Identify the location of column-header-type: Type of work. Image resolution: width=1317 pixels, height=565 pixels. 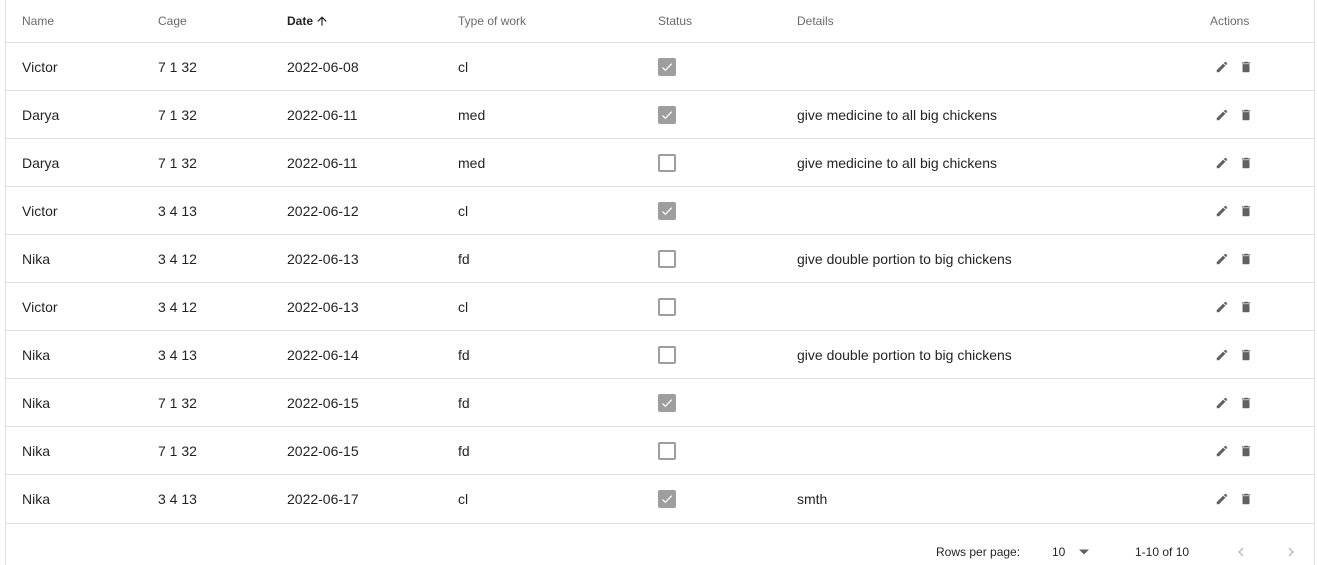
(492, 21).